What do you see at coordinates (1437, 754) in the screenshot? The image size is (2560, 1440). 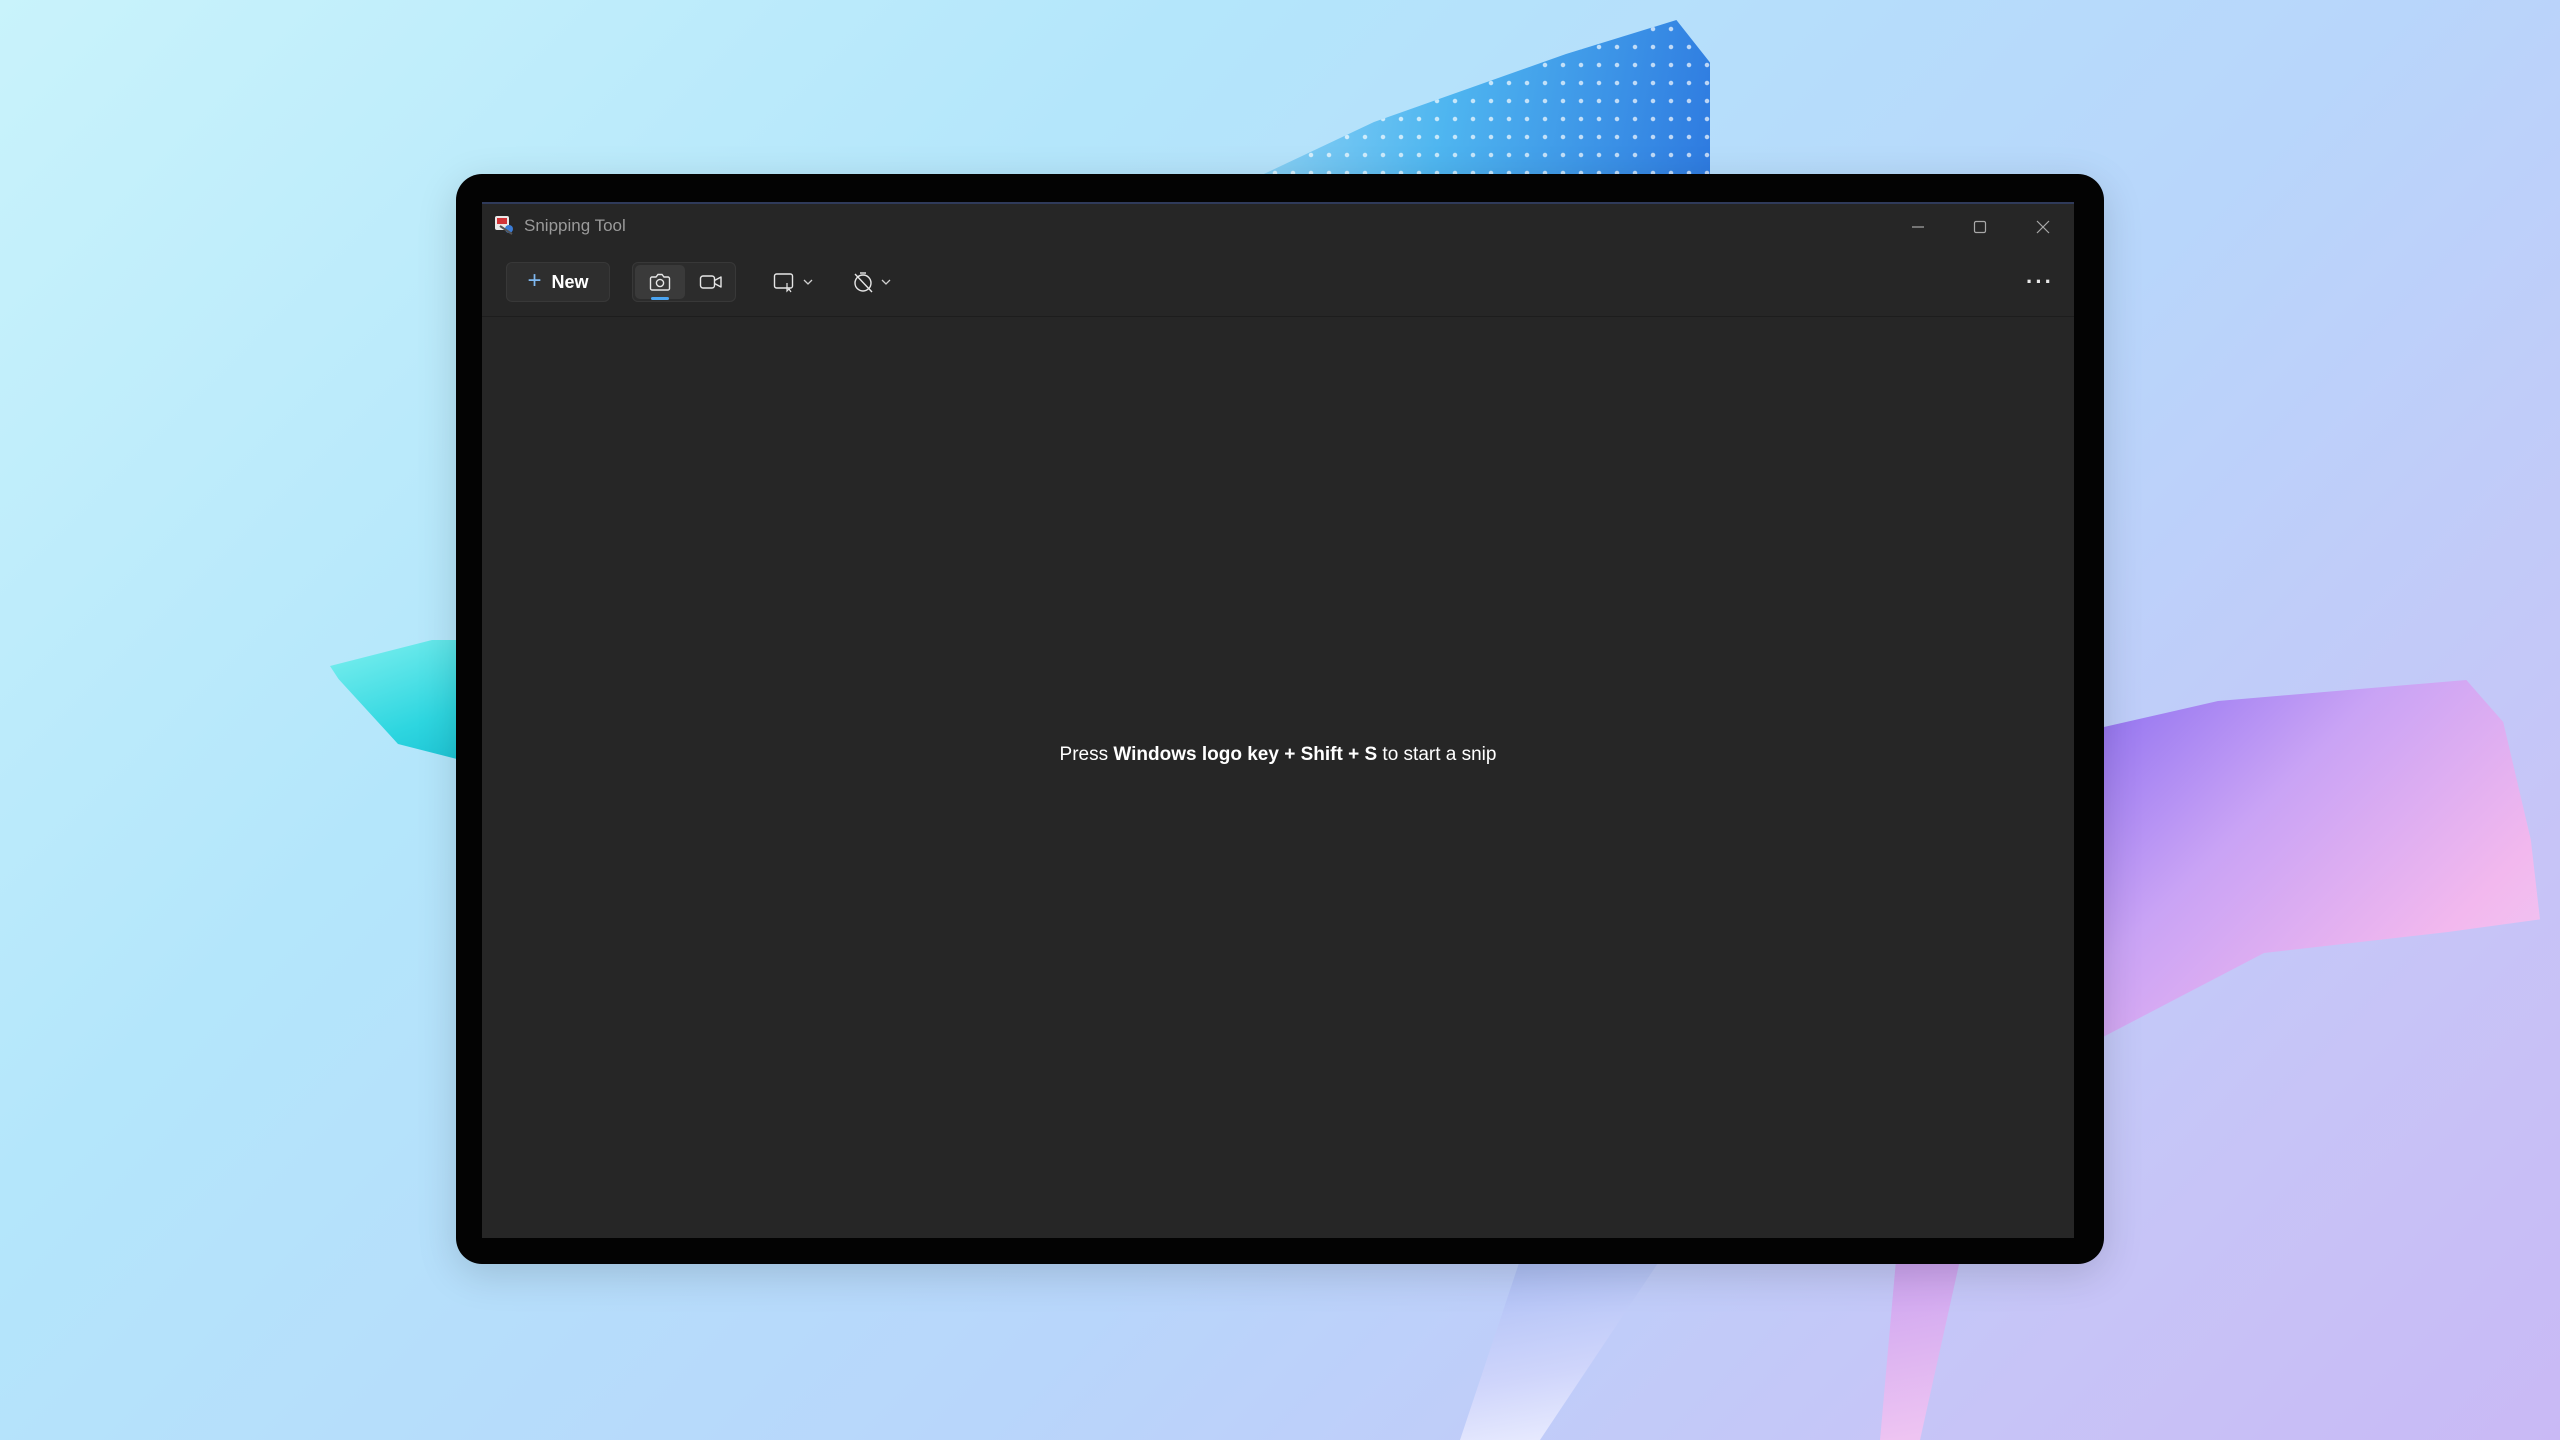 I see `hint-suffix: to start a snip` at bounding box center [1437, 754].